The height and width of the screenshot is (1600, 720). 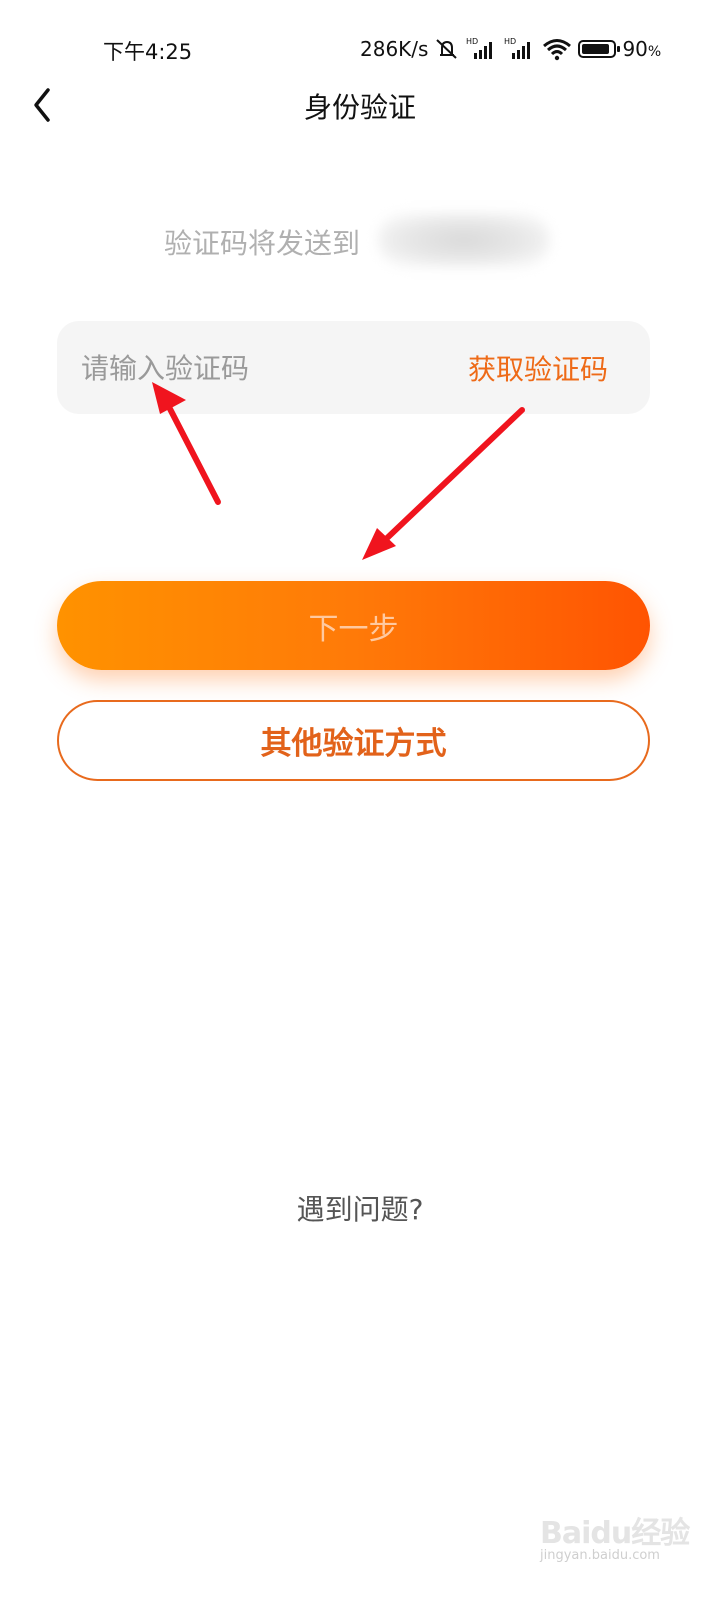 What do you see at coordinates (360, 1208) in the screenshot?
I see `help-link: 遇到问题?` at bounding box center [360, 1208].